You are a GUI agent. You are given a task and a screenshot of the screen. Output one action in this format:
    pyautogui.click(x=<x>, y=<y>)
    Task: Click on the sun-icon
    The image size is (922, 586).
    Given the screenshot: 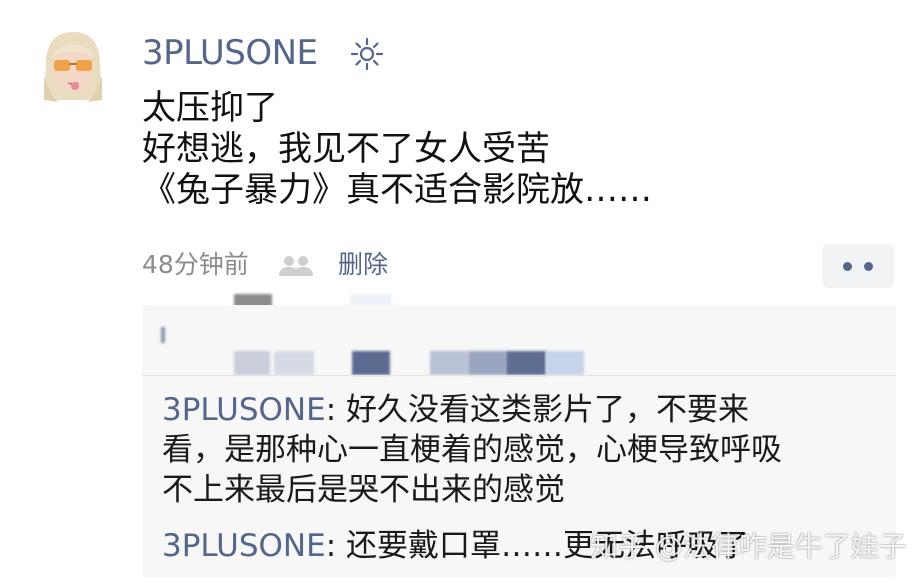 What is the action you would take?
    pyautogui.click(x=367, y=54)
    